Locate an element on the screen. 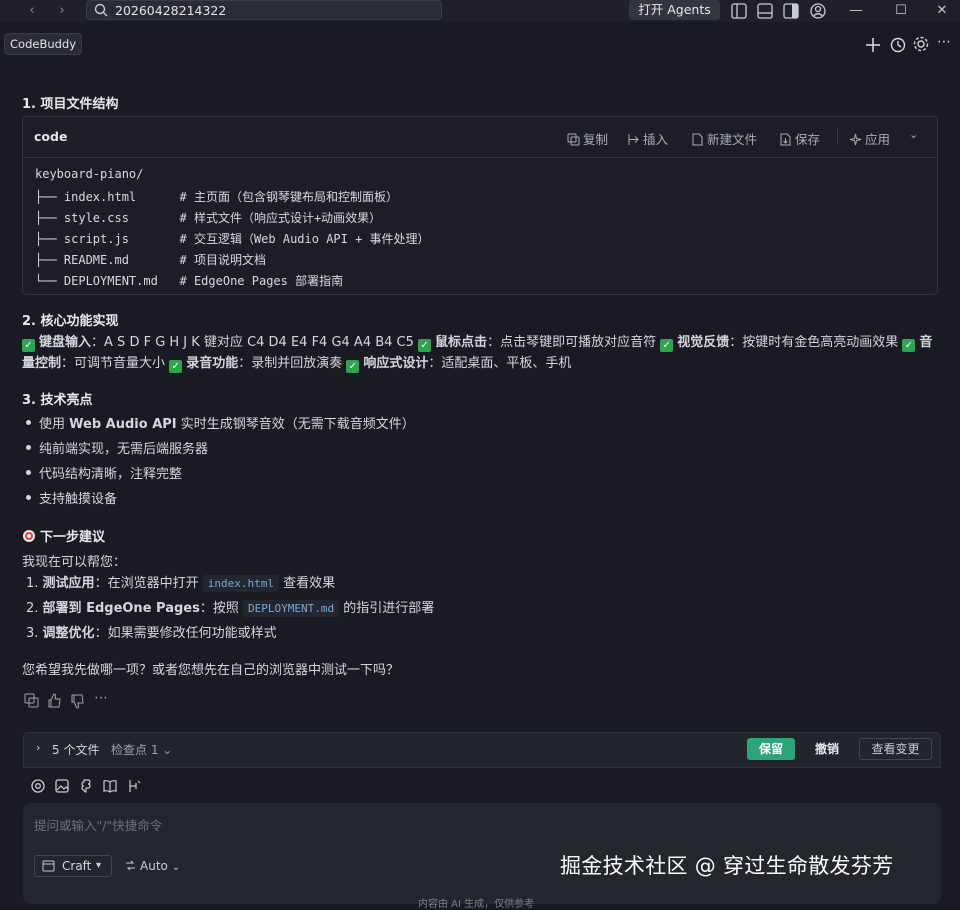 The width and height of the screenshot is (960, 910). insert-icon is located at coordinates (633, 139).